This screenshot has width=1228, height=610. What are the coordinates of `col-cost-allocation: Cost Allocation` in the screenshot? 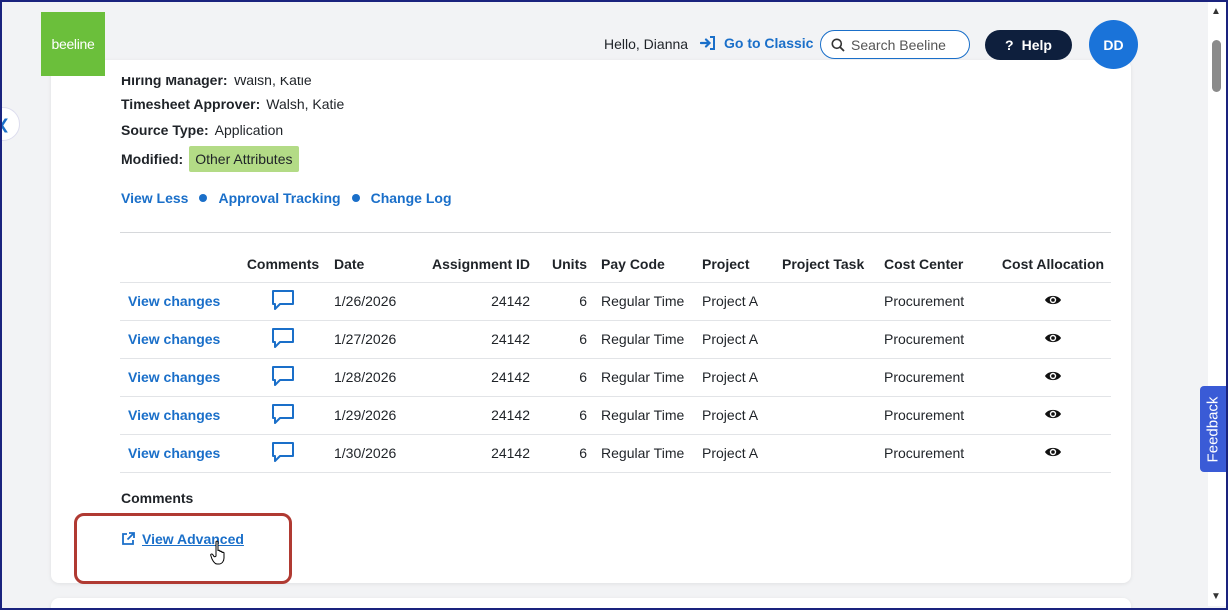 It's located at (1053, 263).